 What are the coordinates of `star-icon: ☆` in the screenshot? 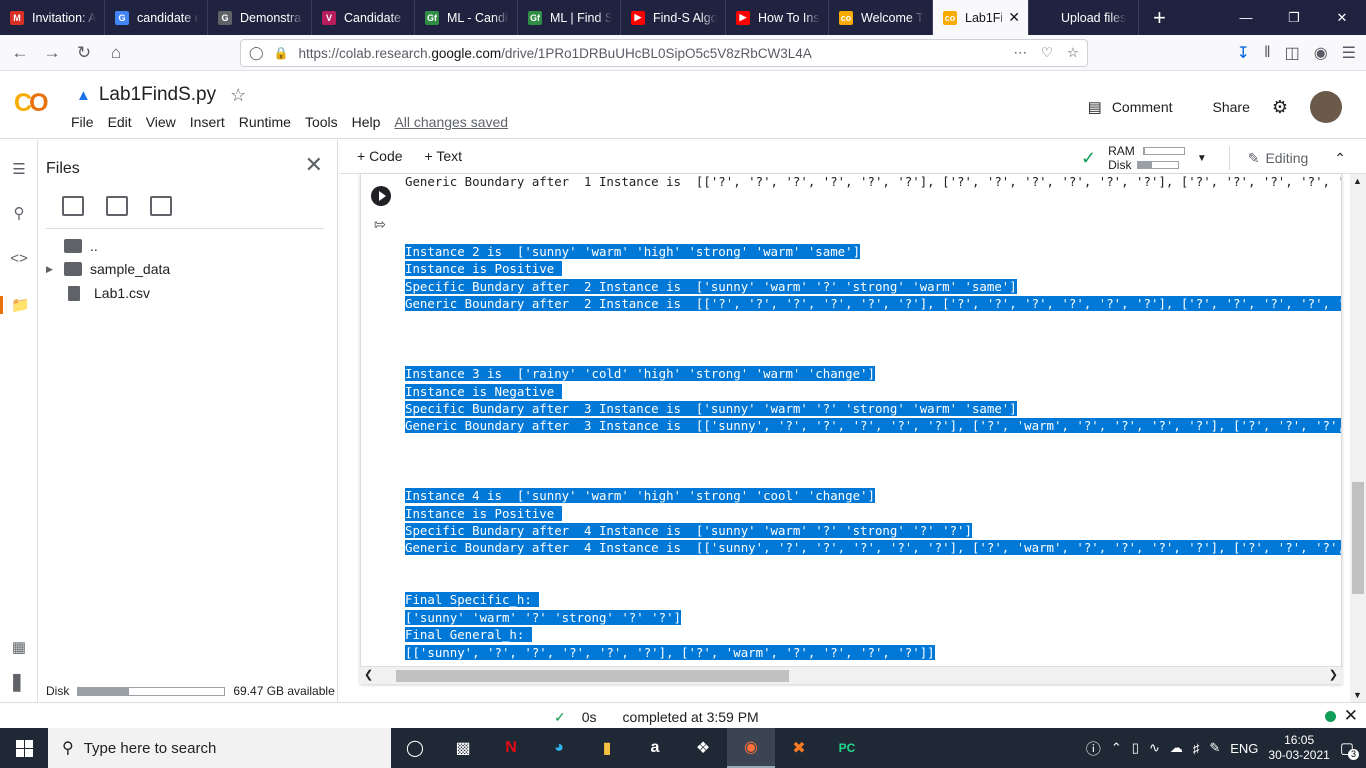 It's located at (238, 95).